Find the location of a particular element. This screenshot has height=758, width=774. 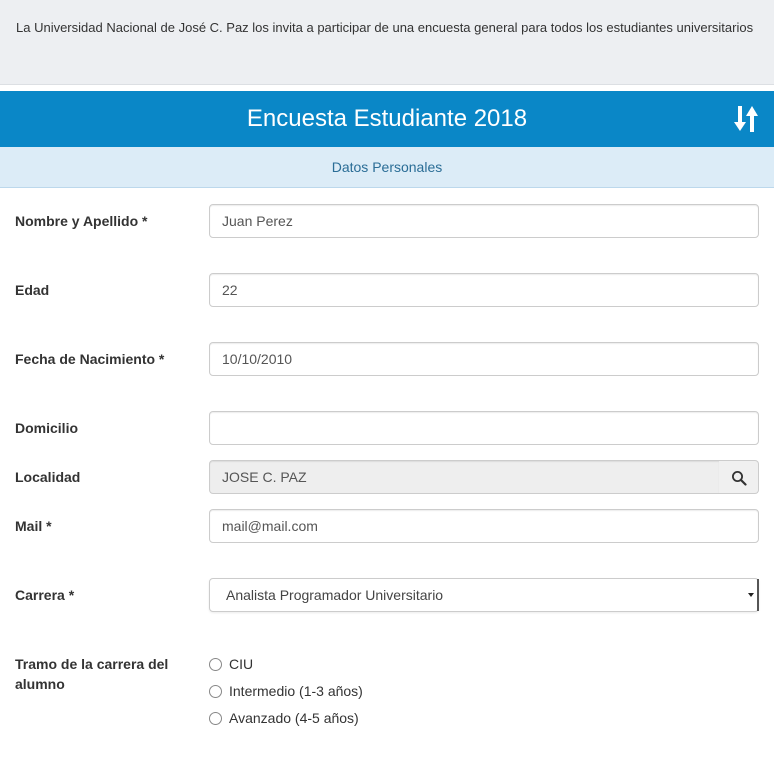

nombre-input: Juan Perez is located at coordinates (484, 221).